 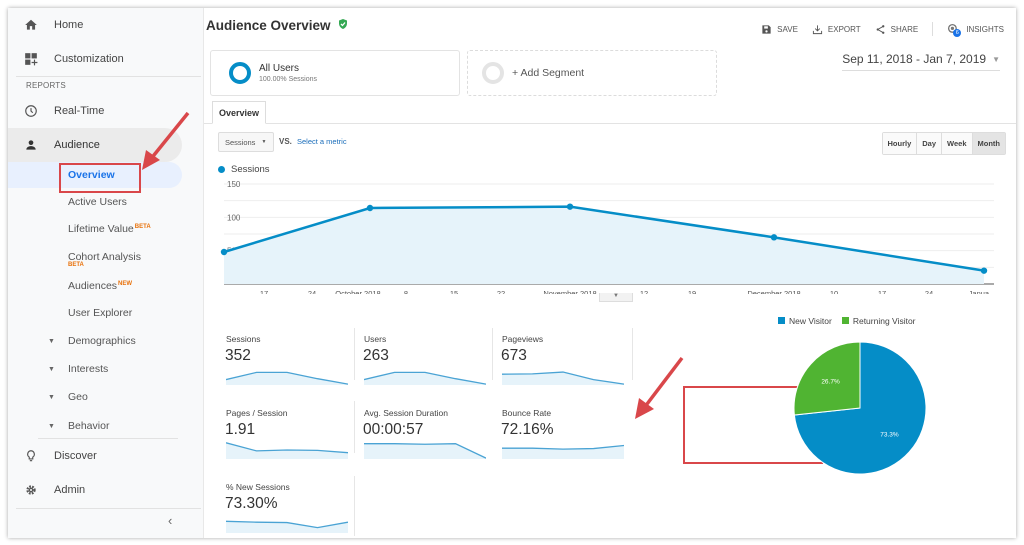 What do you see at coordinates (884, 321) in the screenshot?
I see `legend-label: Returning Visitor` at bounding box center [884, 321].